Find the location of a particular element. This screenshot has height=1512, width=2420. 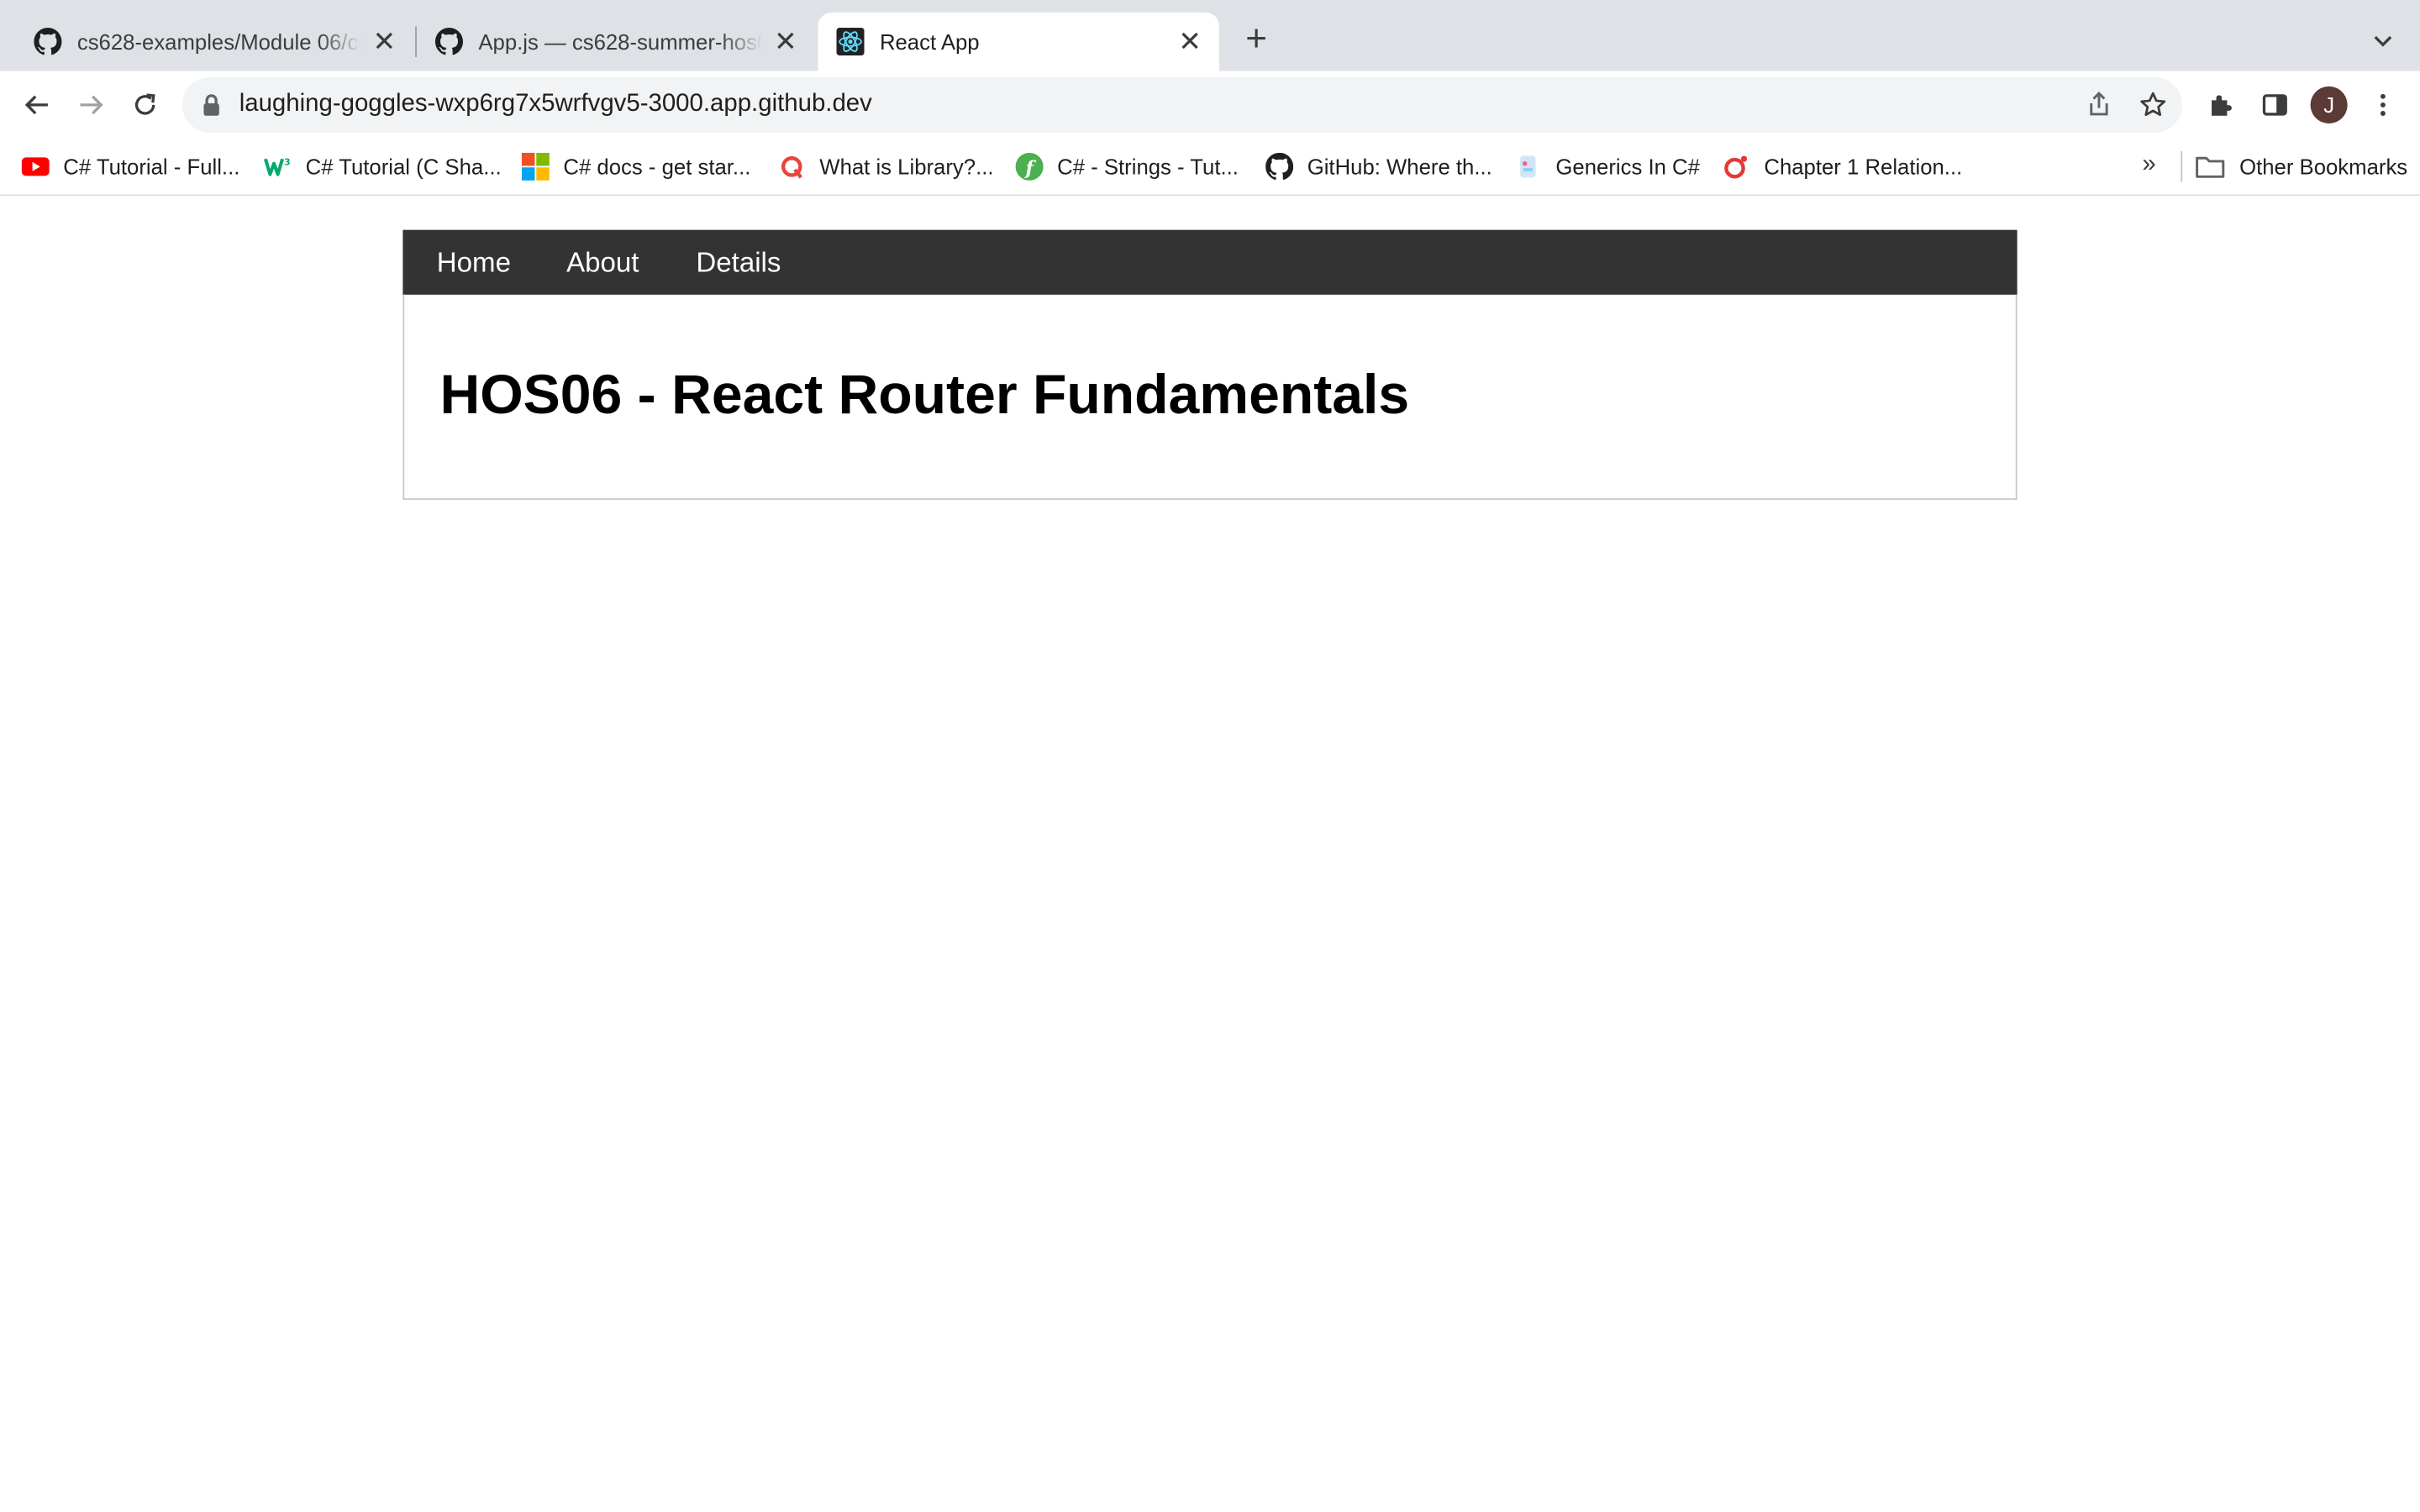

content-card: HOS06 - React Router Fundamentals is located at coordinates (1210, 397).